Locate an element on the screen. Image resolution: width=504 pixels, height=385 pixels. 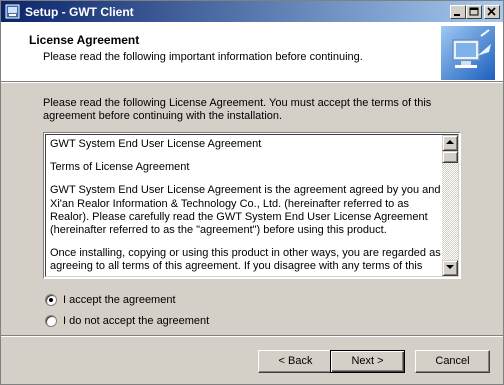
maximize-icon is located at coordinates (474, 11).